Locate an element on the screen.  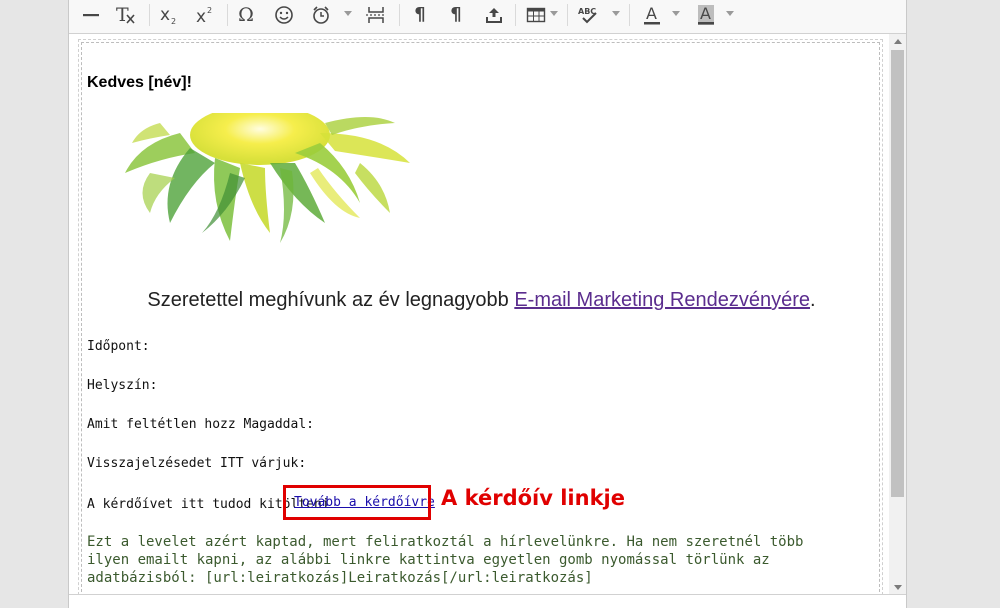
editor-toolbar: T x 2 x 2 Ω ¶ ¶ ABC A A is located at coordinates (487, 17).